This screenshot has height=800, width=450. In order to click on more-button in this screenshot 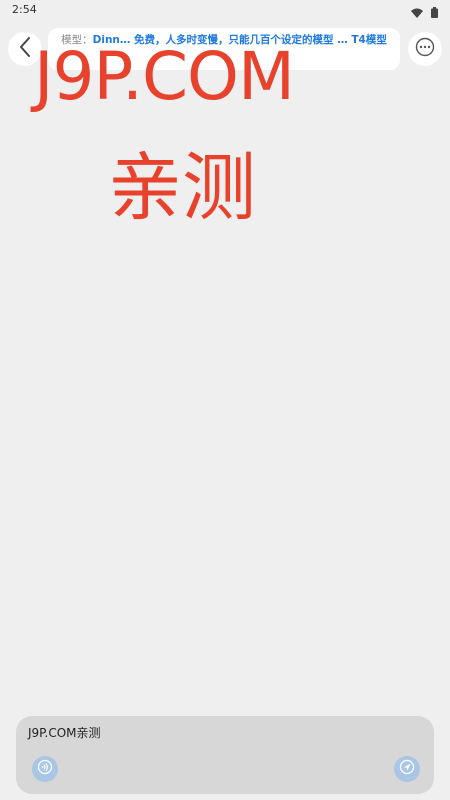, I will do `click(425, 49)`.